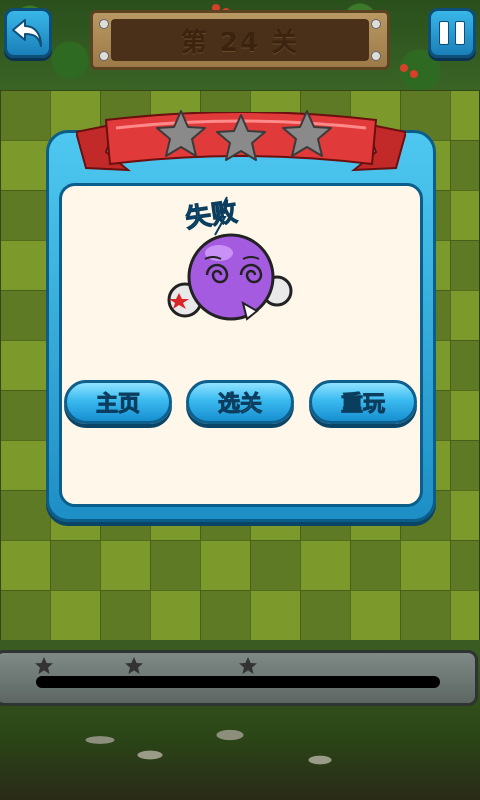 This screenshot has height=800, width=480. I want to click on dizzy-ball-icon, so click(230, 258).